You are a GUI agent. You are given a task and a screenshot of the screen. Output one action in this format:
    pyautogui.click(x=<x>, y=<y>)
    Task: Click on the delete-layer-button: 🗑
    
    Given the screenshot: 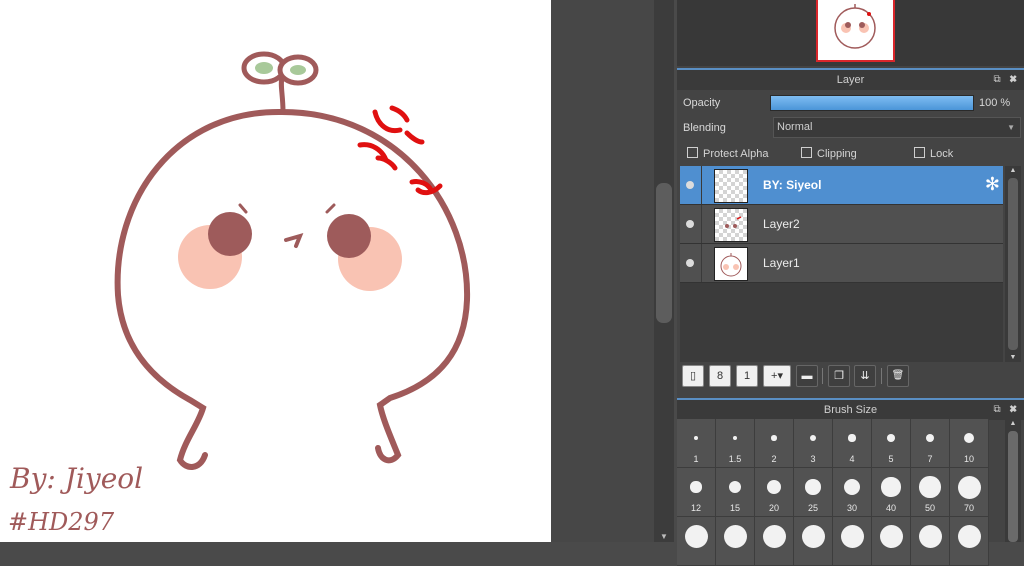 What is the action you would take?
    pyautogui.click(x=898, y=376)
    